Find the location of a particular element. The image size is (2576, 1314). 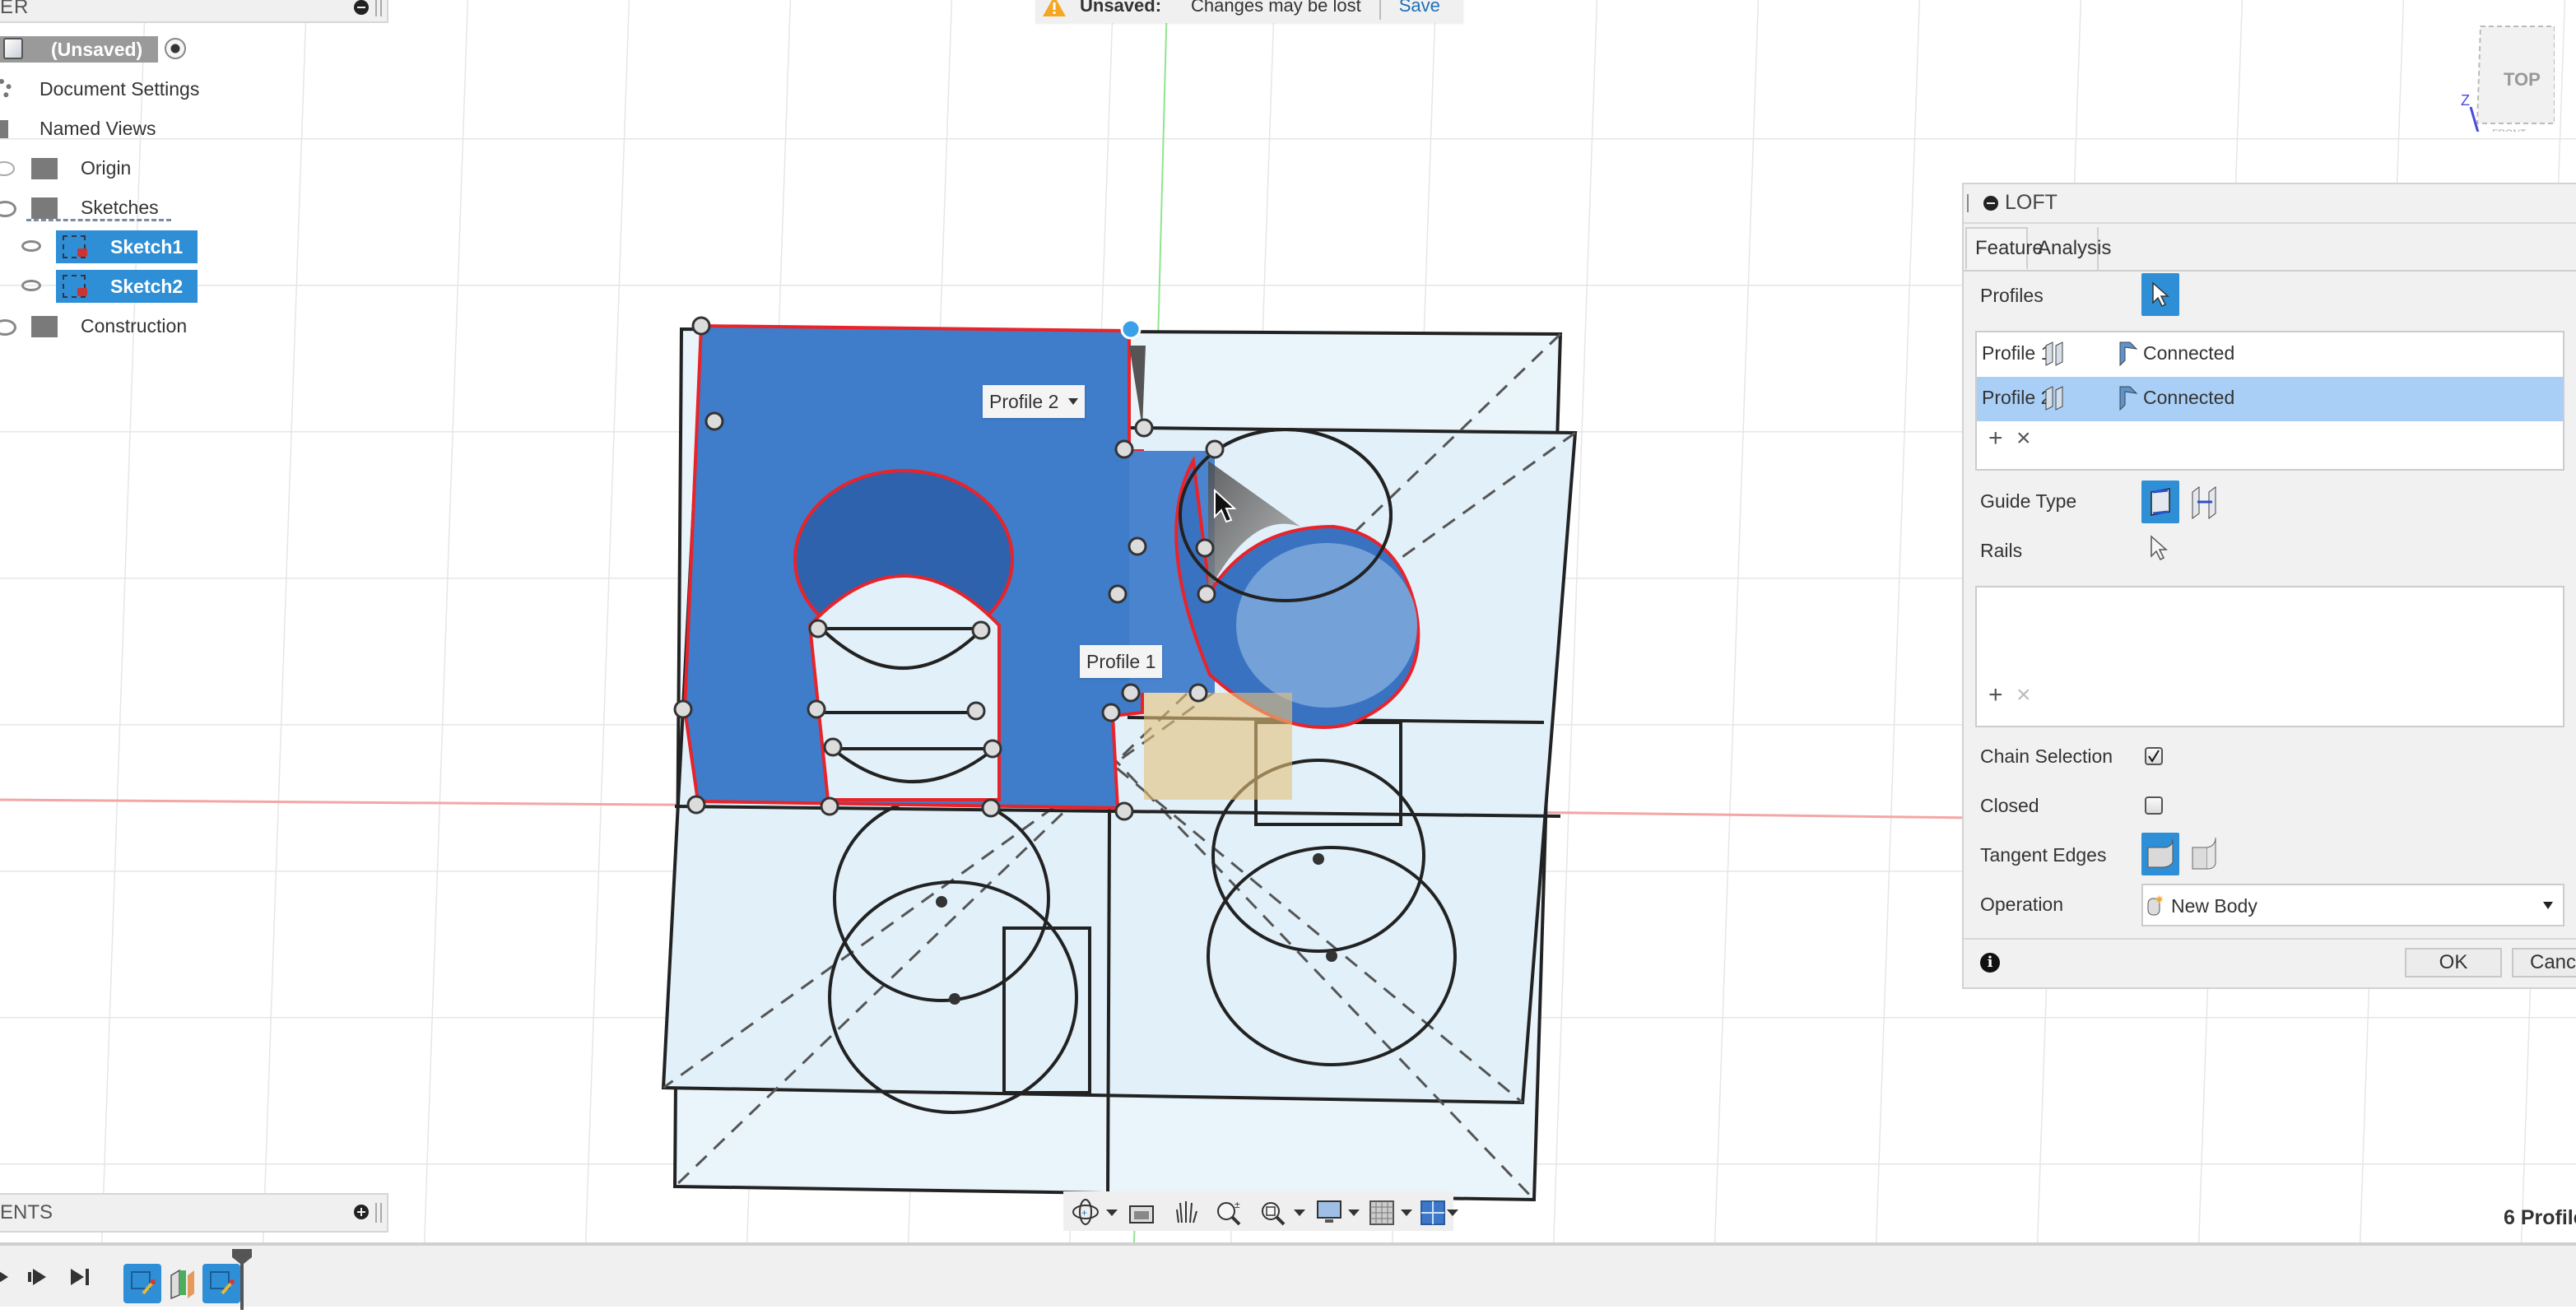

comments-title: ENTS is located at coordinates (26, 1212).